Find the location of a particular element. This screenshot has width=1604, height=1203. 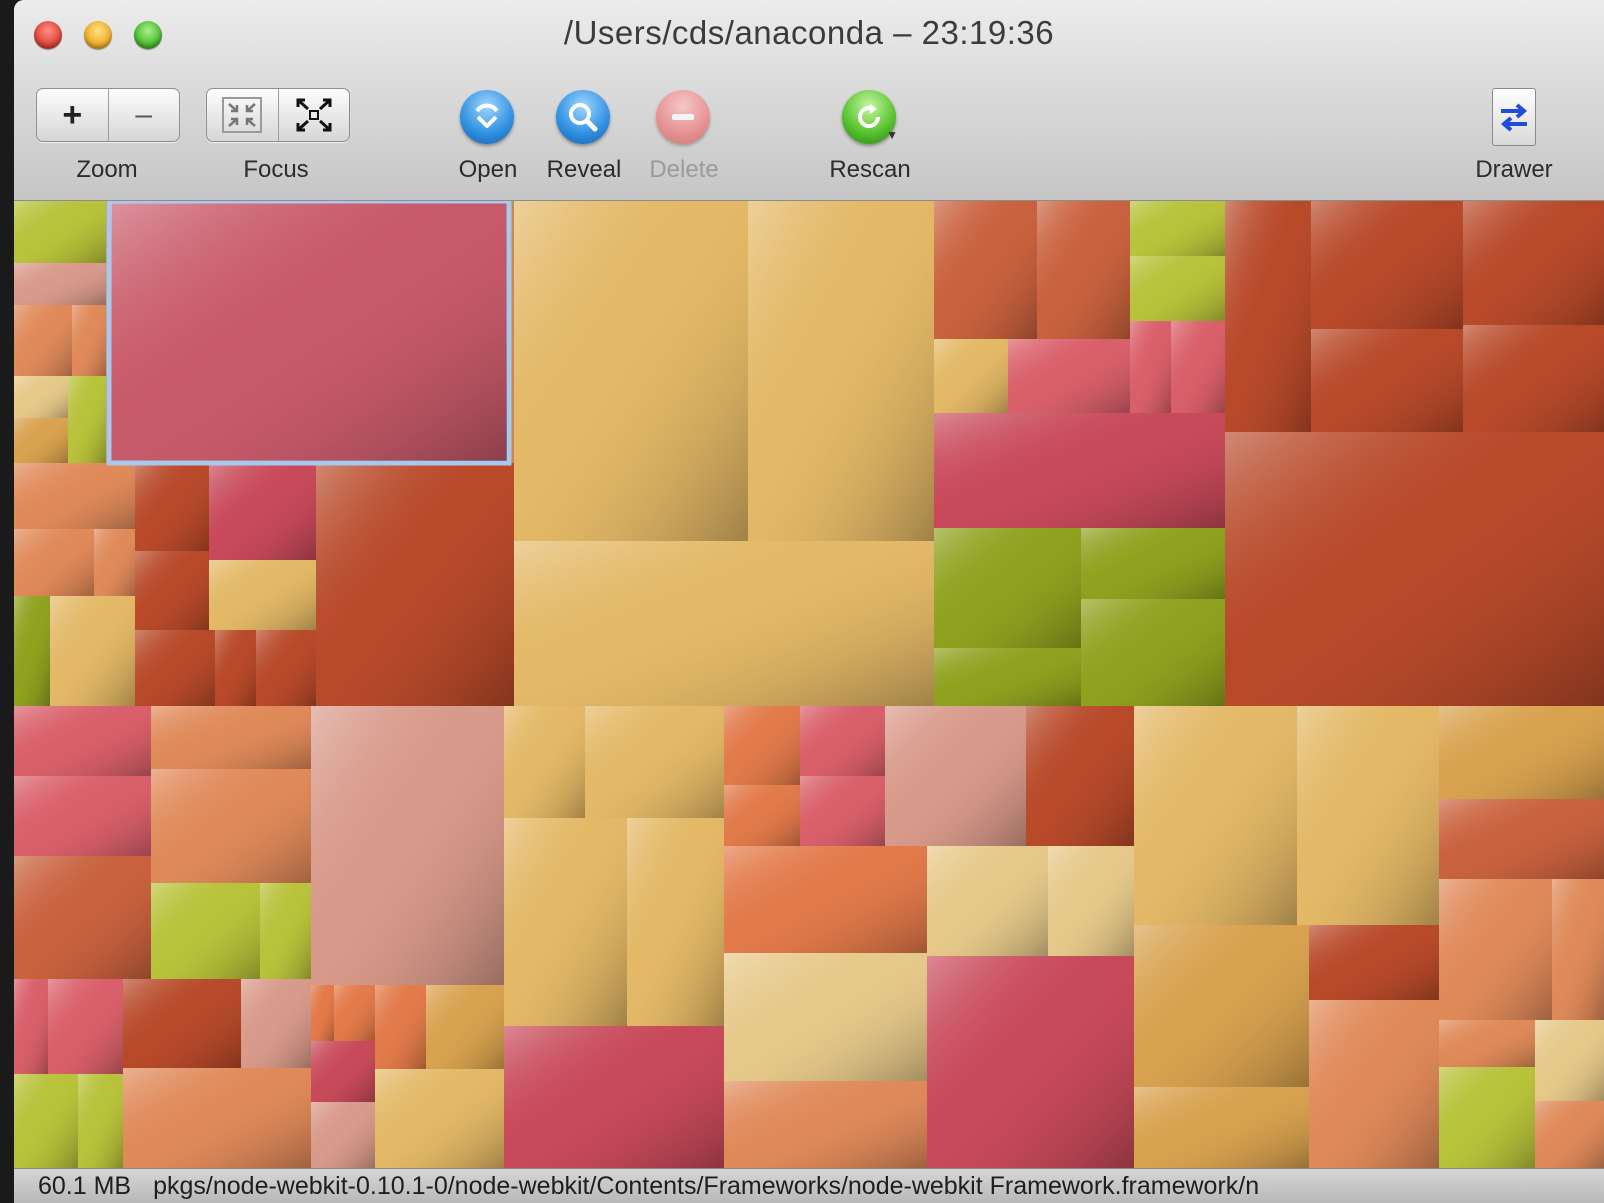

drawer-button is located at coordinates (1514, 117).